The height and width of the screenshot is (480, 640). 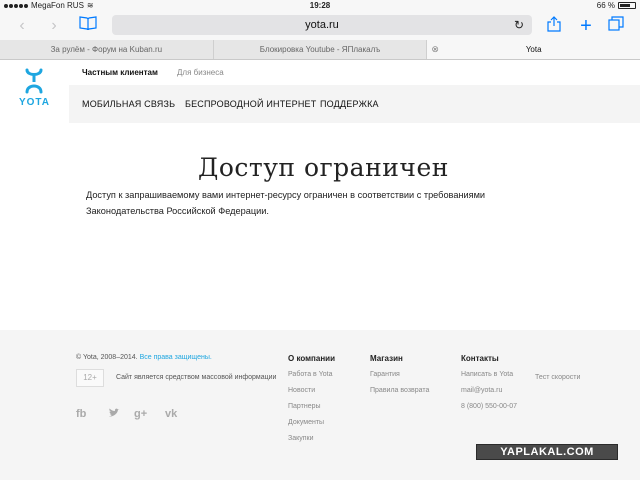 What do you see at coordinates (323, 167) in the screenshot?
I see `page-title: Доступ ограничен` at bounding box center [323, 167].